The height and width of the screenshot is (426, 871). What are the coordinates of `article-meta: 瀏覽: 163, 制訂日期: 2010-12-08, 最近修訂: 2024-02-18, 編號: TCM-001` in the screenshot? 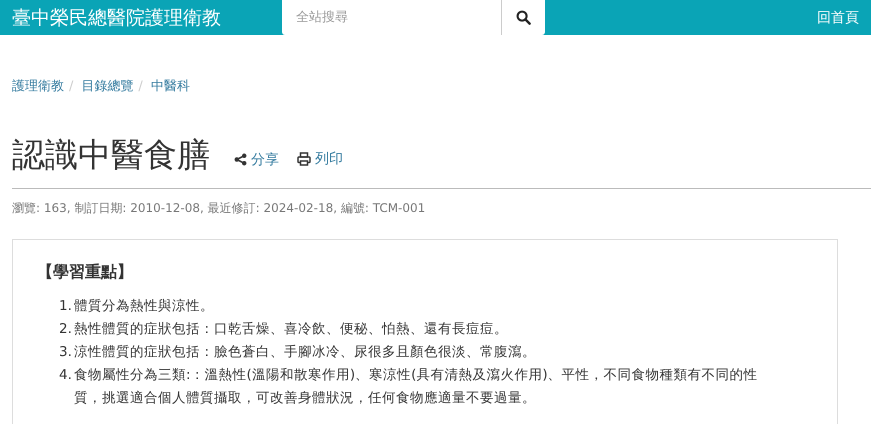 It's located at (219, 208).